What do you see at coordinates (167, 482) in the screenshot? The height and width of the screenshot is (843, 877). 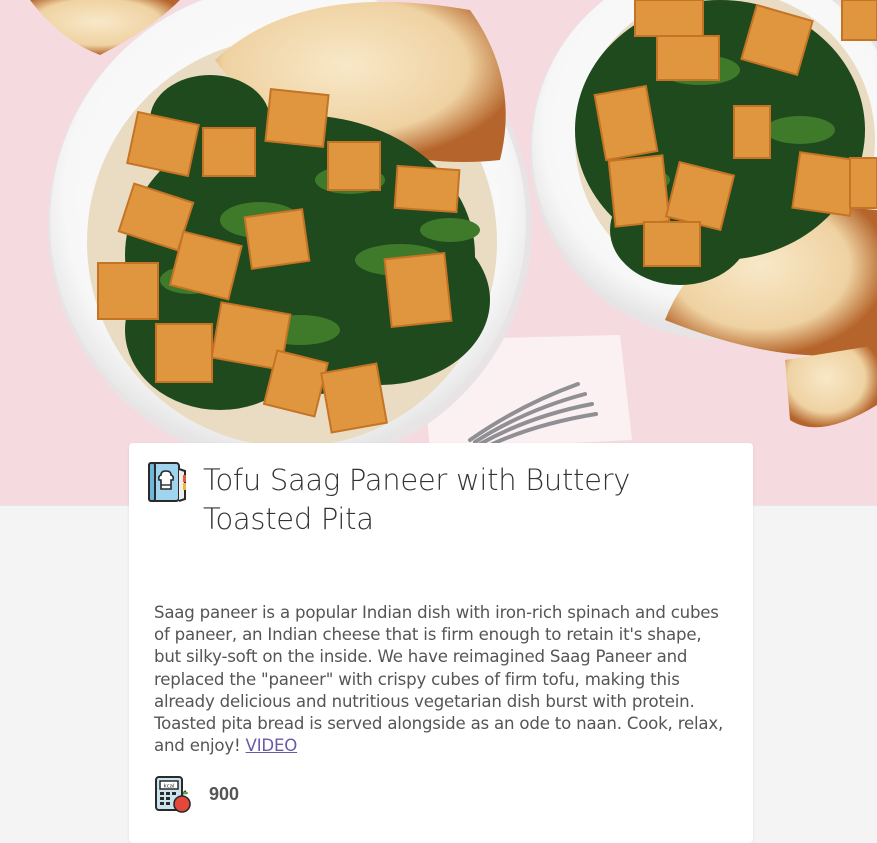 I see `recipe-book-icon` at bounding box center [167, 482].